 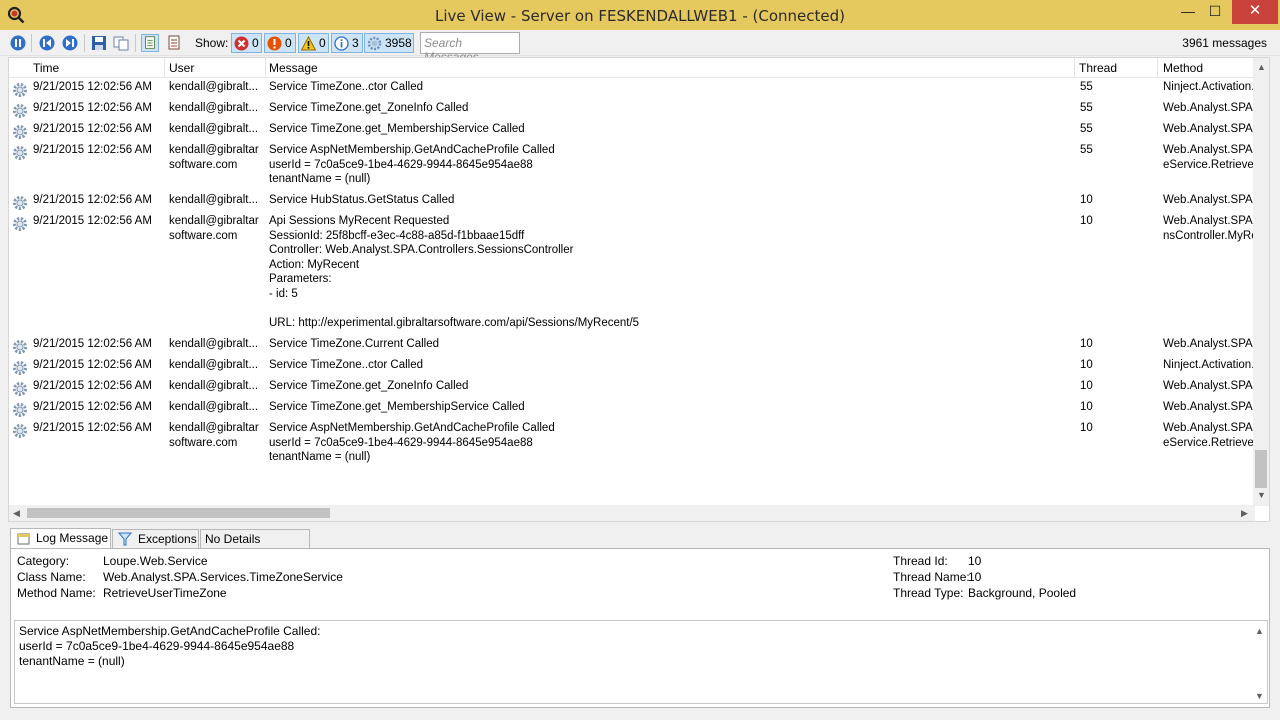 What do you see at coordinates (1209, 200) in the screenshot?
I see `method-cell: Web.Analyst.SPA.H` at bounding box center [1209, 200].